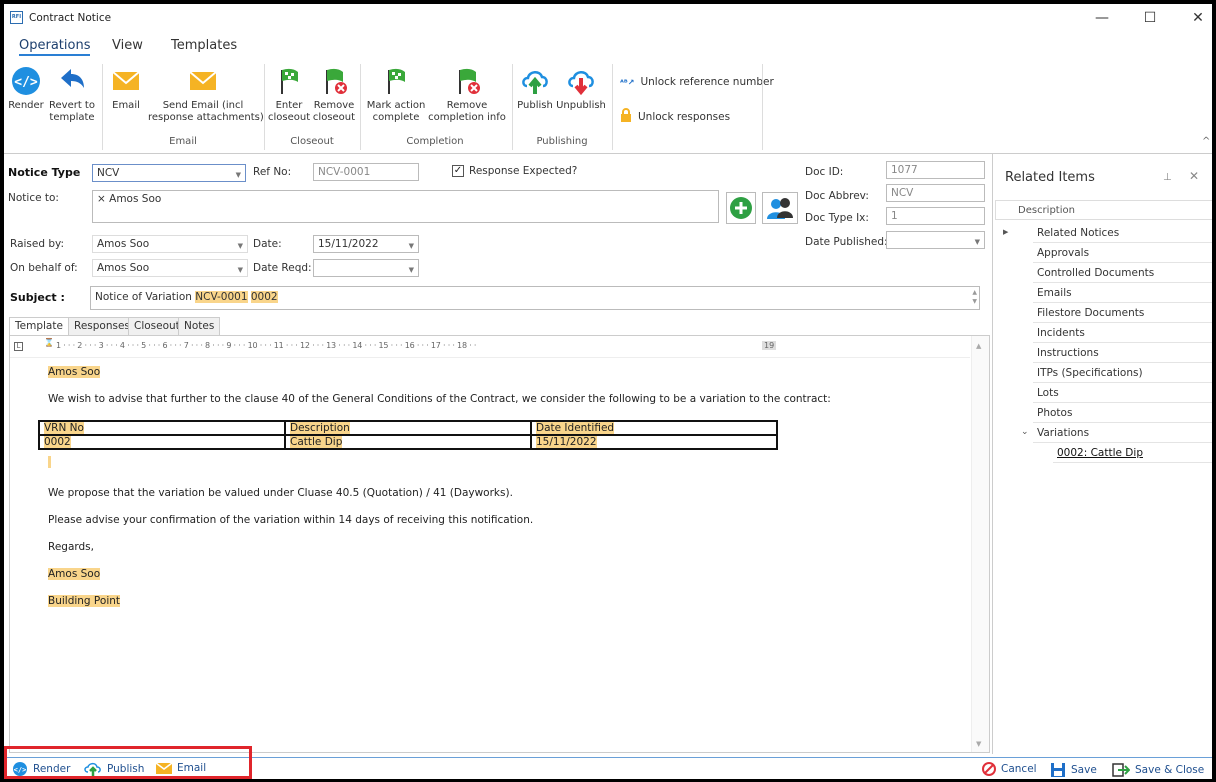  Describe the element at coordinates (366, 172) in the screenshot. I see `ref-no-field: NCV-0001` at that location.